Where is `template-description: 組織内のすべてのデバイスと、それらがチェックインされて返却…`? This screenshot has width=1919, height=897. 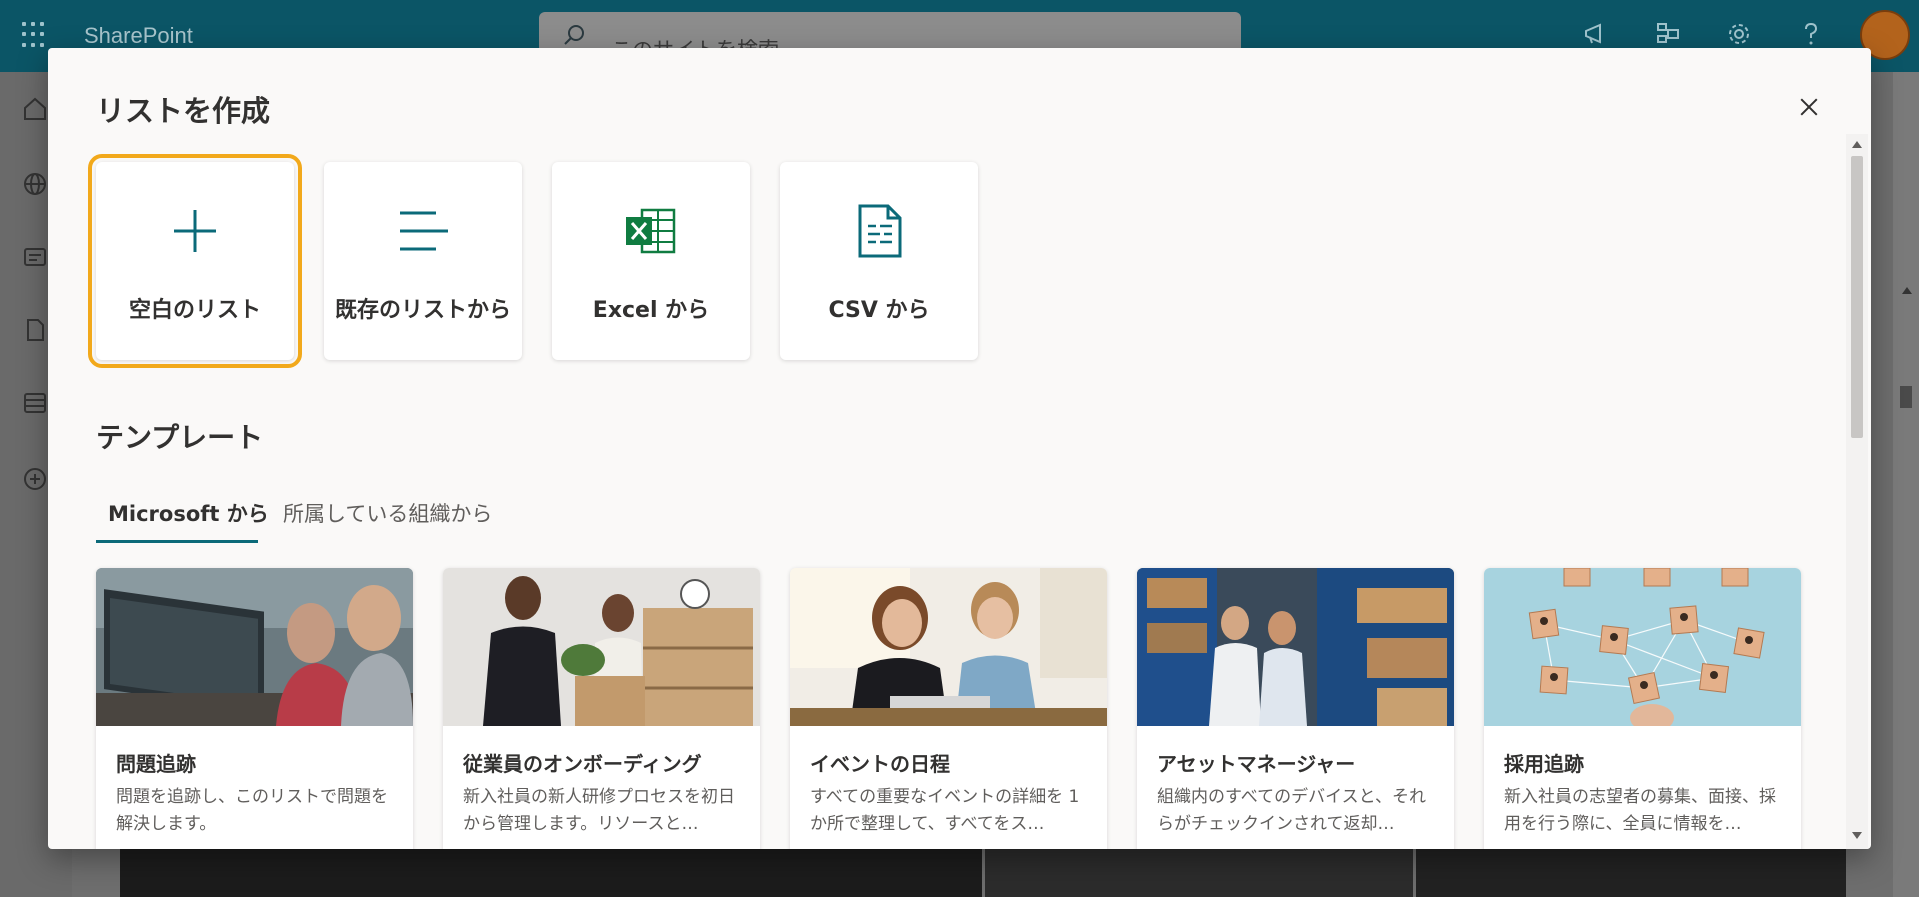 template-description: 組織内のすべてのデバイスと、それらがチェックインされて返却… is located at coordinates (1291, 810).